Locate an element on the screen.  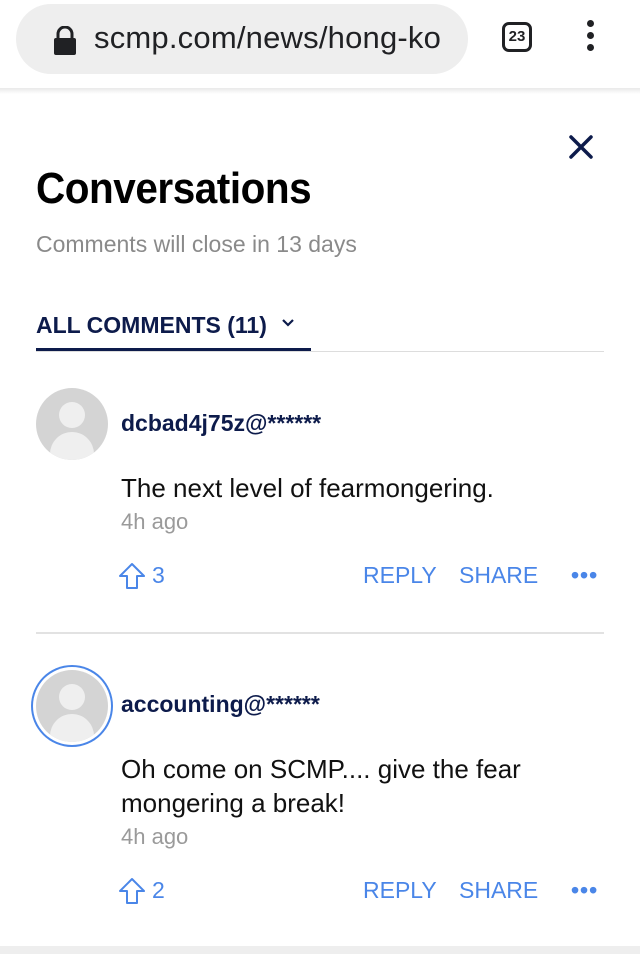
comment-username: dcbad4j75z@****** is located at coordinates (221, 423).